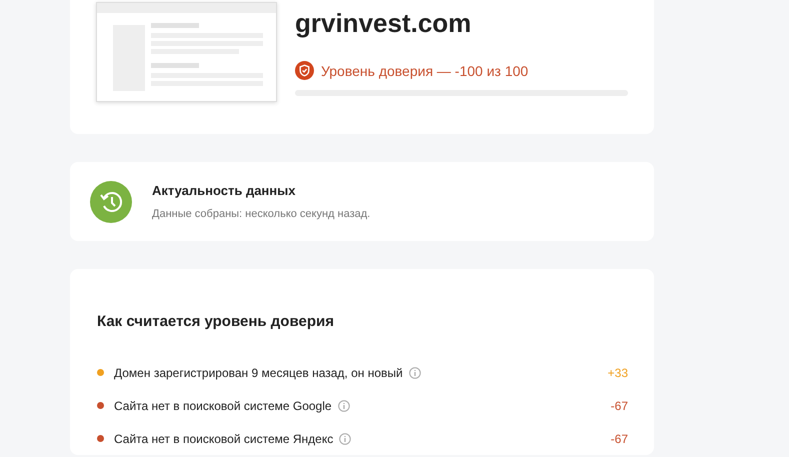  What do you see at coordinates (261, 214) in the screenshot?
I see `freshness-subtitle: Данные собраны: несколько секунд назад.` at bounding box center [261, 214].